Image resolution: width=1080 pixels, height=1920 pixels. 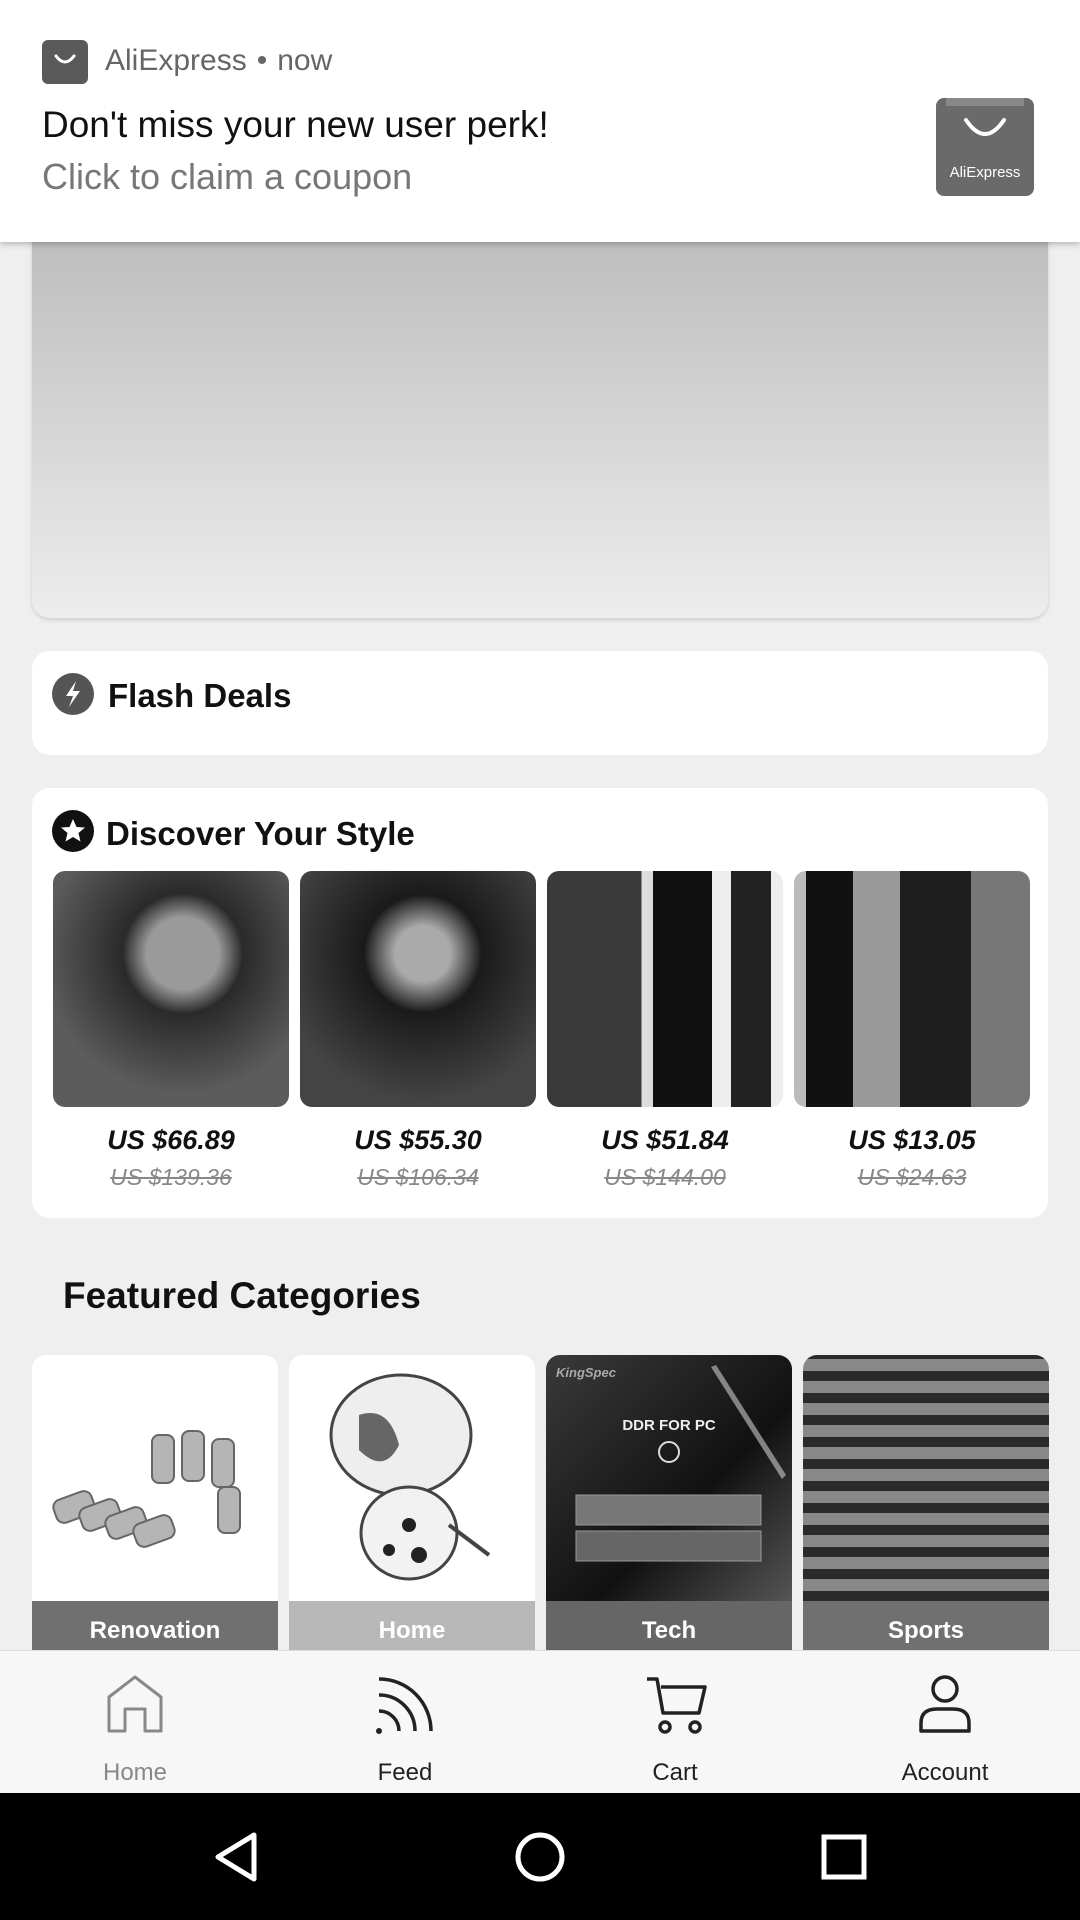 I want to click on category-sports: Sports, so click(x=926, y=1502).